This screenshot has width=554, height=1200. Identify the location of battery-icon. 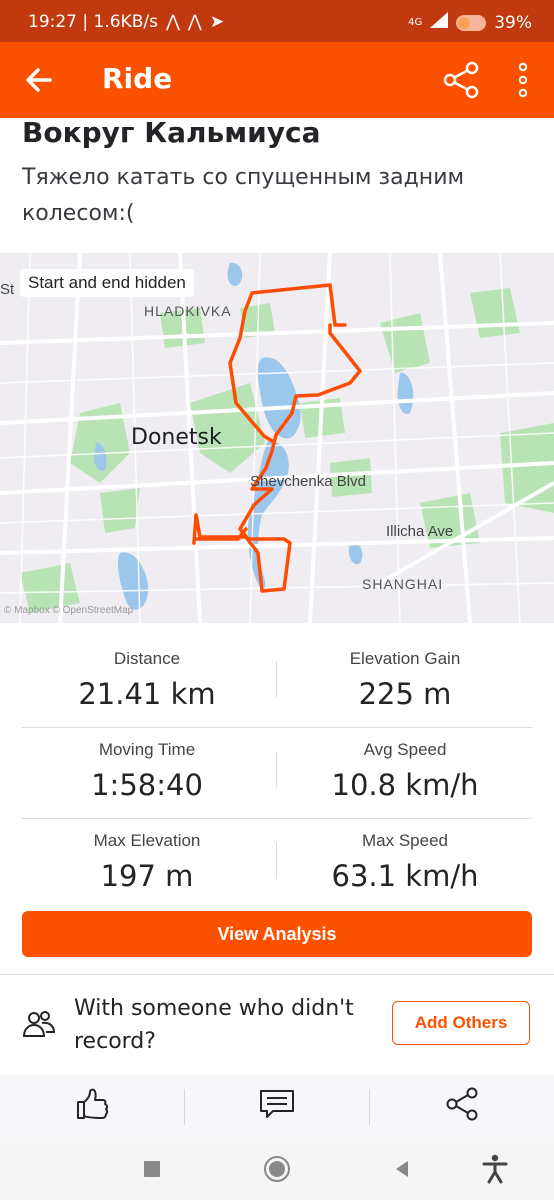
(471, 22).